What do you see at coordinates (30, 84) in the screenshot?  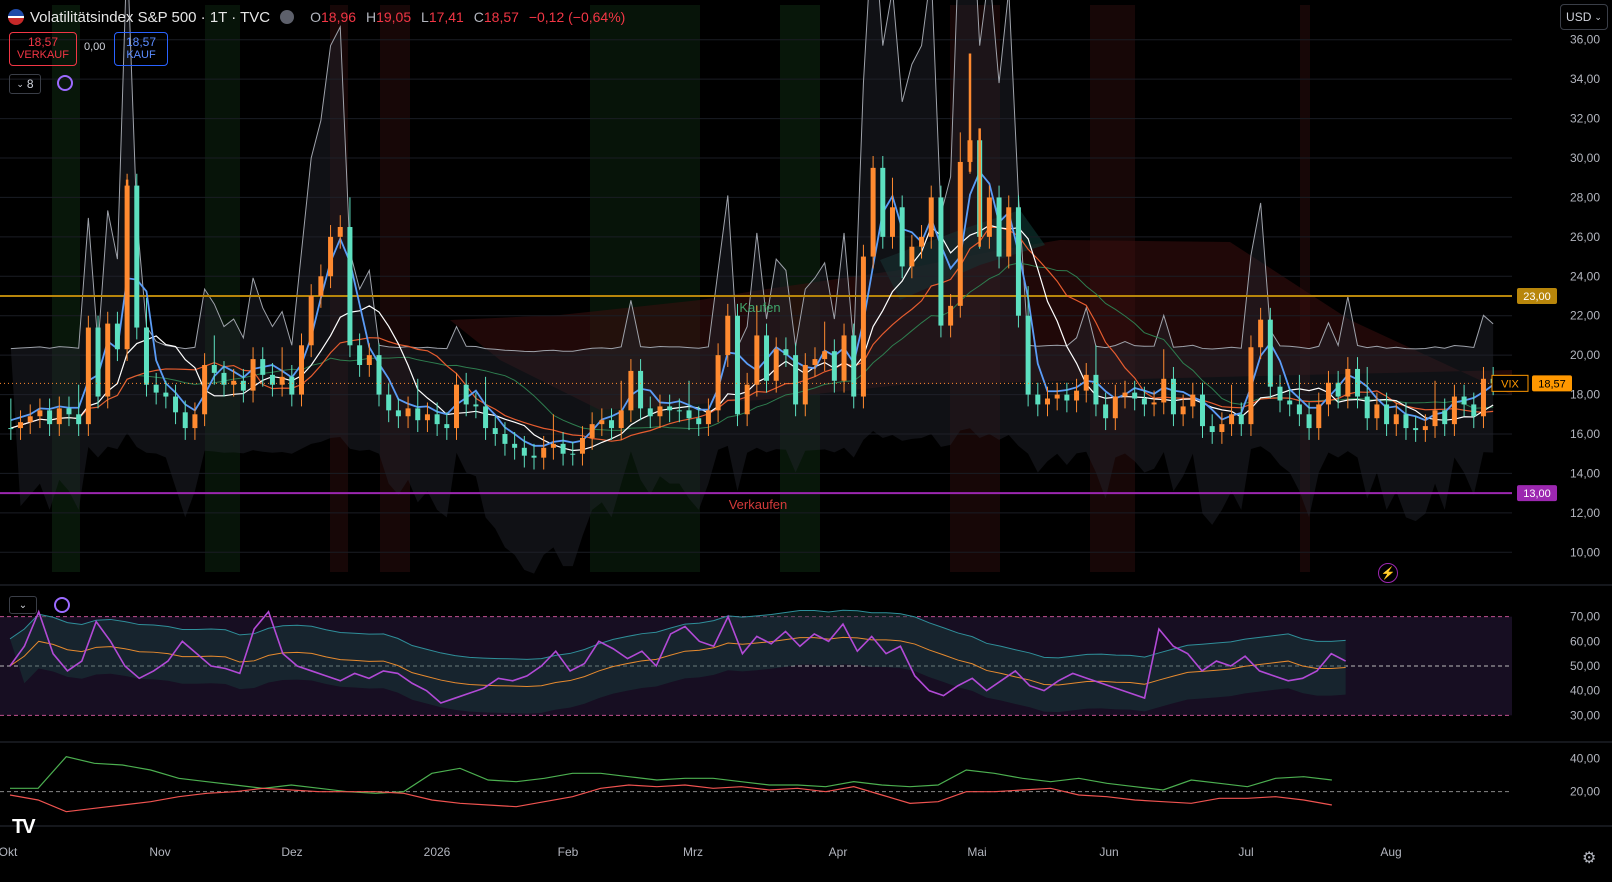 I see `indicator-count: 8` at bounding box center [30, 84].